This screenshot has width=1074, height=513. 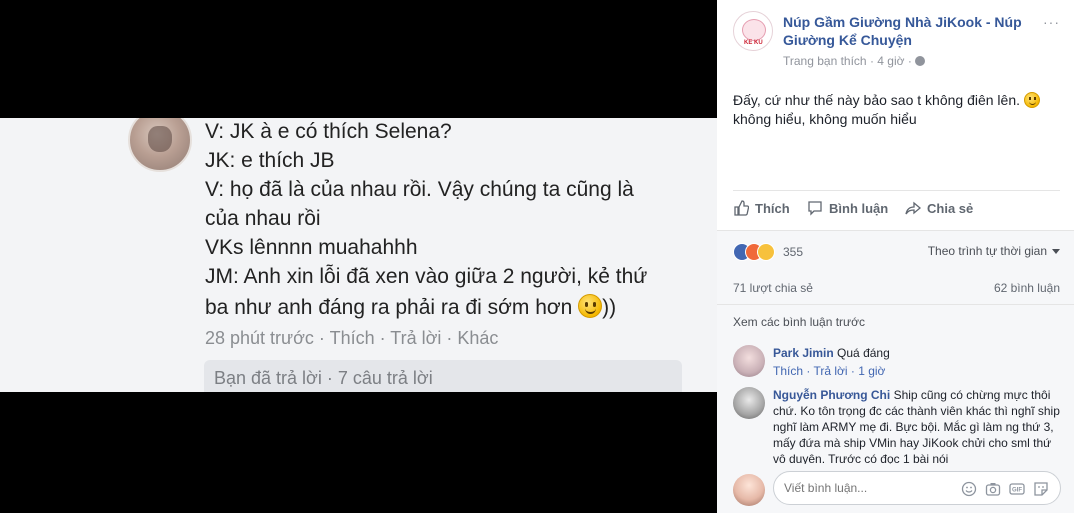 I want to click on page-avatar: KE KU, so click(x=753, y=31).